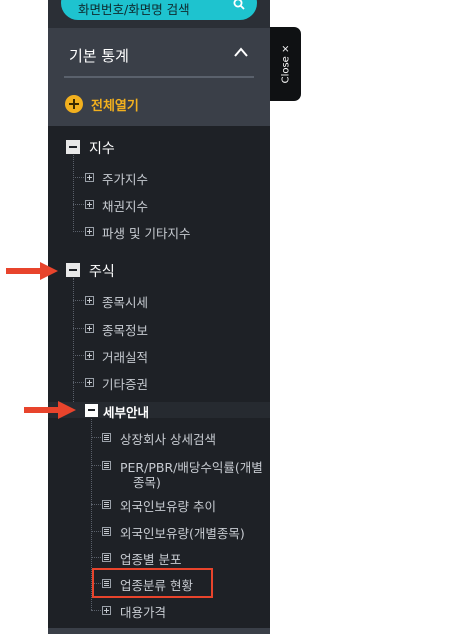 This screenshot has height=634, width=458. Describe the element at coordinates (151, 559) in the screenshot. I see `tree-item-label: 업종별 분포` at that location.